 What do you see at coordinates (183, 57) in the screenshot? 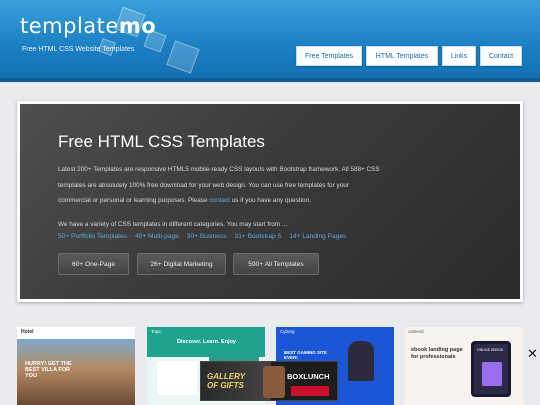
I see `decor-square` at bounding box center [183, 57].